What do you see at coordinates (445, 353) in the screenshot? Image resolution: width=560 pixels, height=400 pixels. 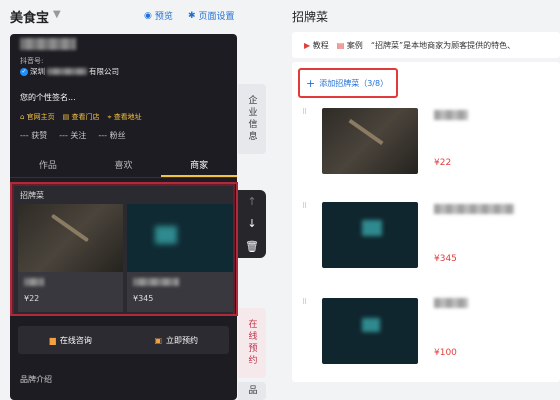 I see `dish-price-3: ¥100` at bounding box center [445, 353].